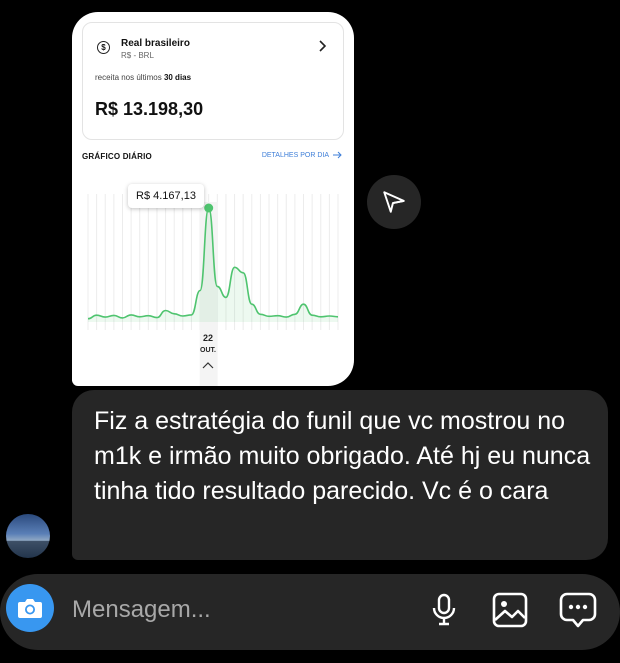 This screenshot has height=663, width=620. What do you see at coordinates (208, 365) in the screenshot?
I see `chevron-up-icon` at bounding box center [208, 365].